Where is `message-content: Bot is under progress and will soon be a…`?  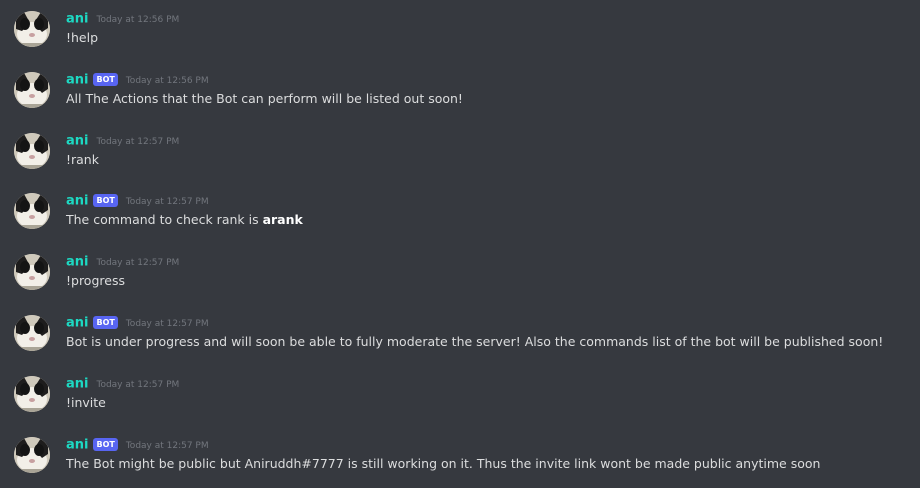
message-content: Bot is under progress and will soon be a… is located at coordinates (475, 341).